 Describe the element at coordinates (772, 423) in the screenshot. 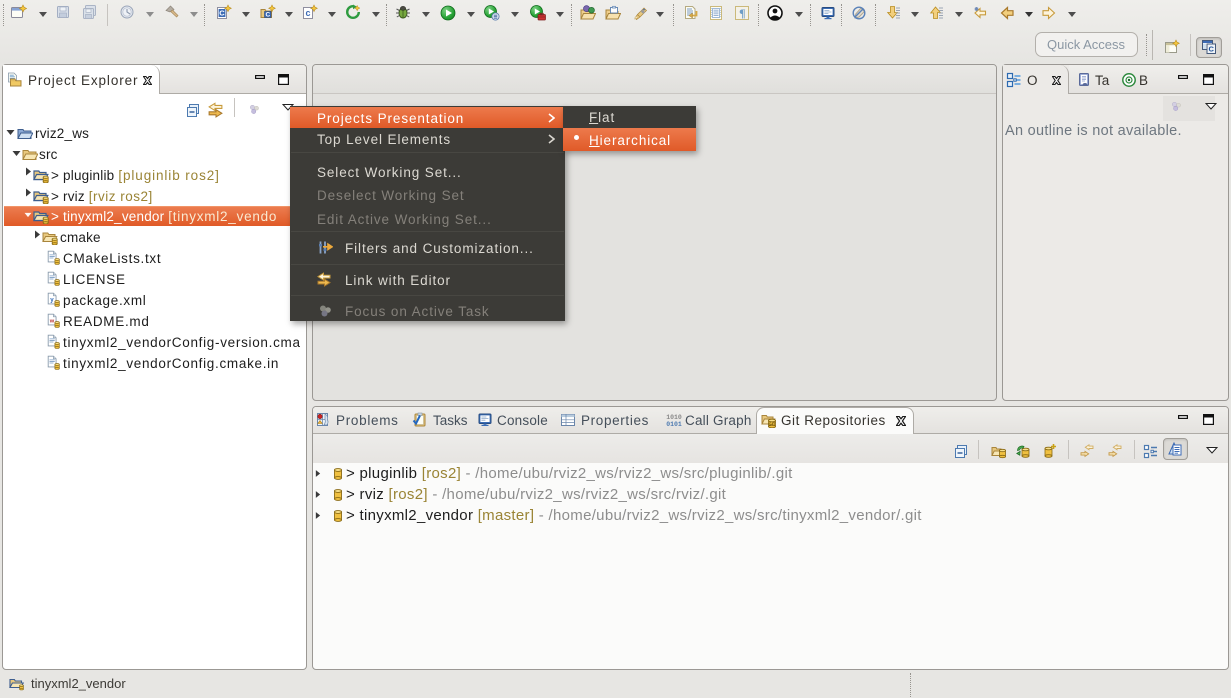

I see `svg-text: GIT` at that location.